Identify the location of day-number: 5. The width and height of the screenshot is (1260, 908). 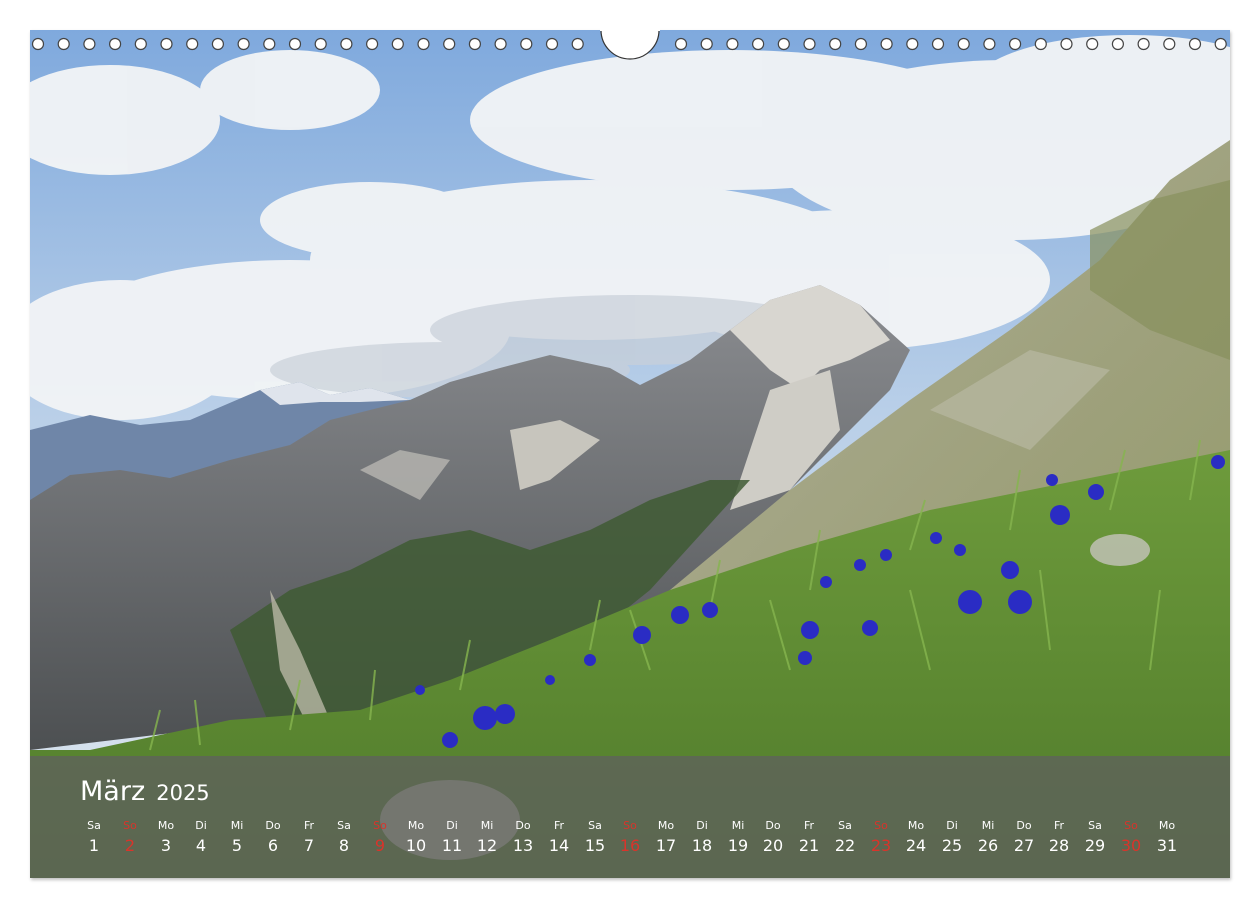
(237, 845).